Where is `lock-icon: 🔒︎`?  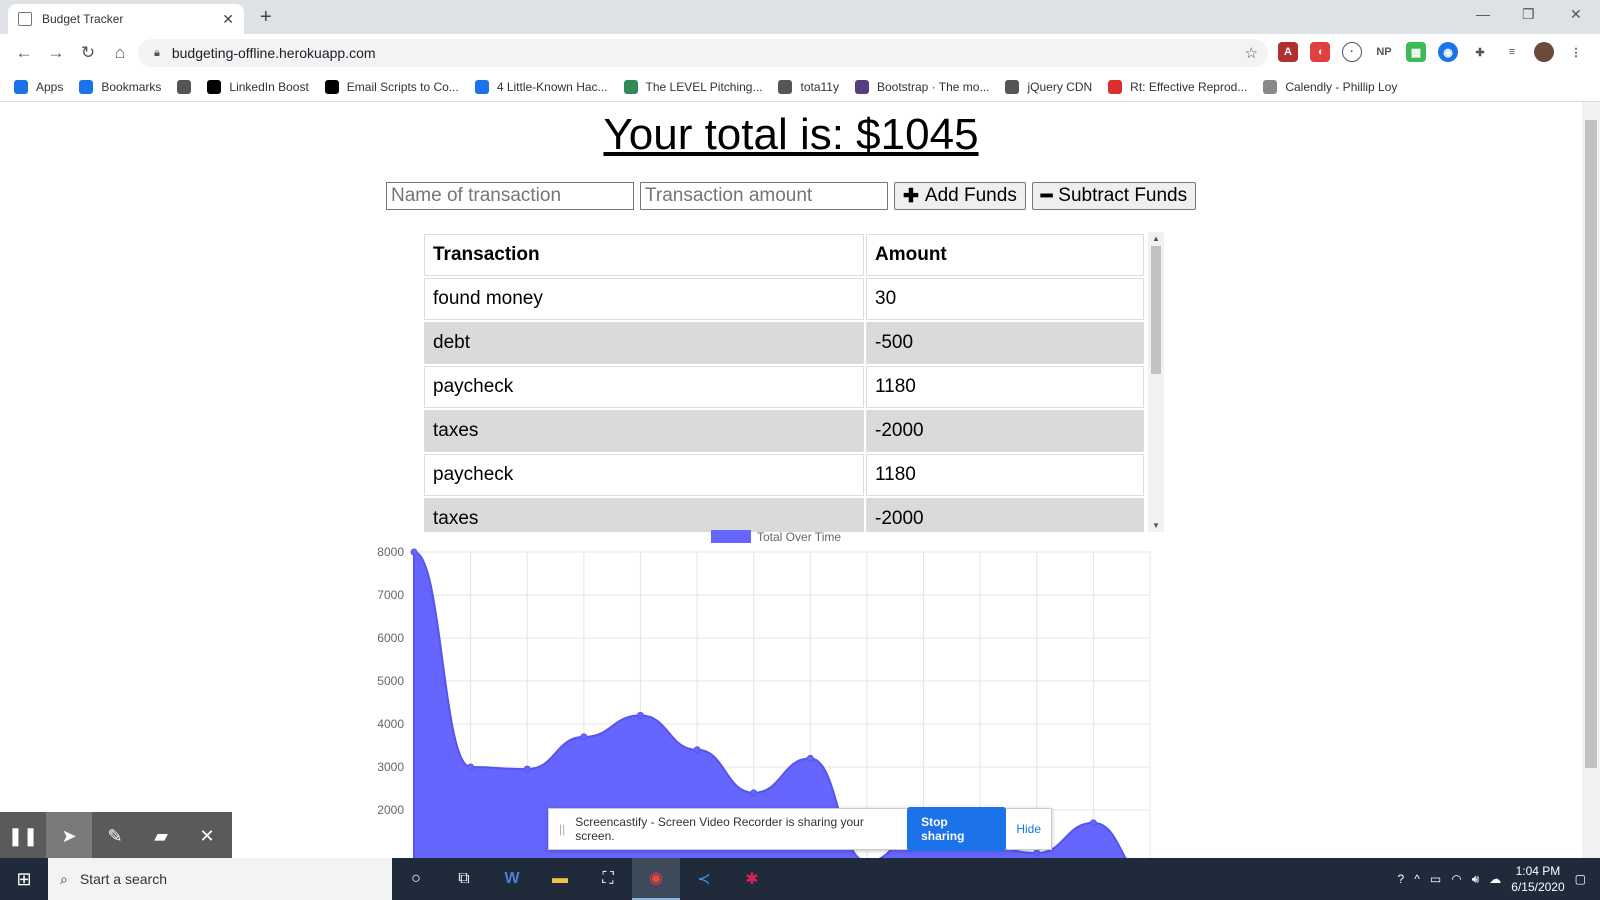
lock-icon: 🔒︎ is located at coordinates (157, 52).